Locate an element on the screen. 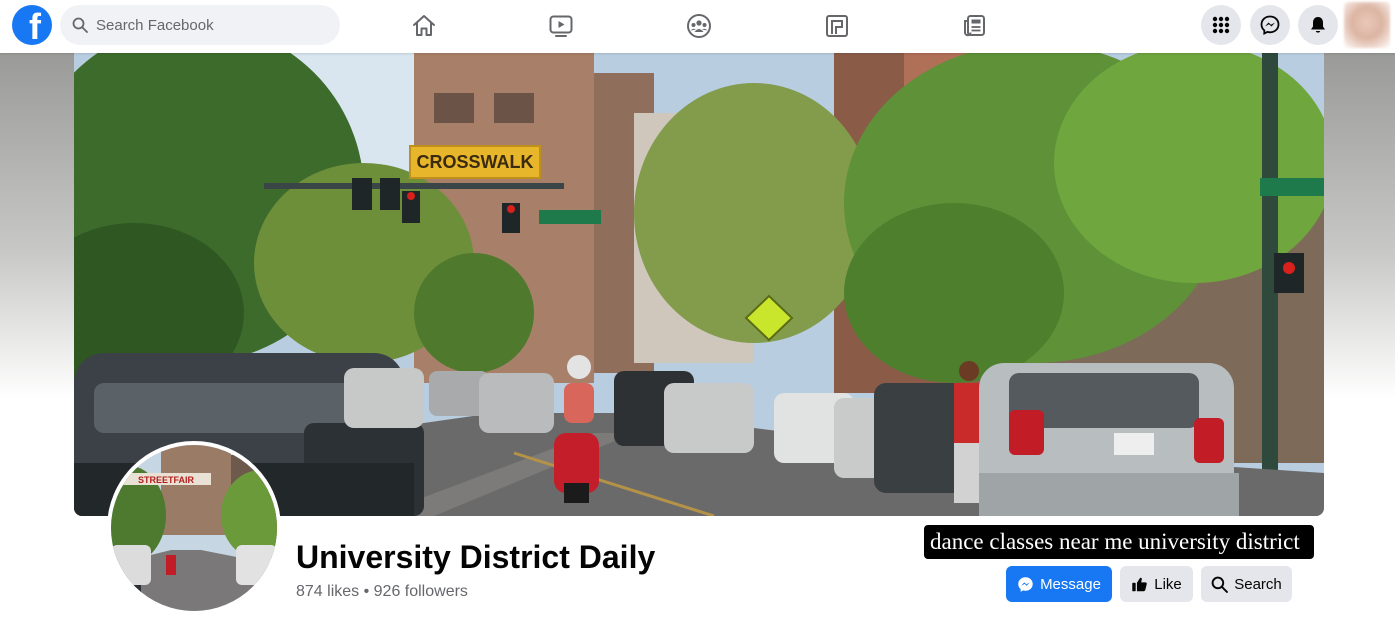 This screenshot has height=626, width=1395. gaming-icon is located at coordinates (837, 26).